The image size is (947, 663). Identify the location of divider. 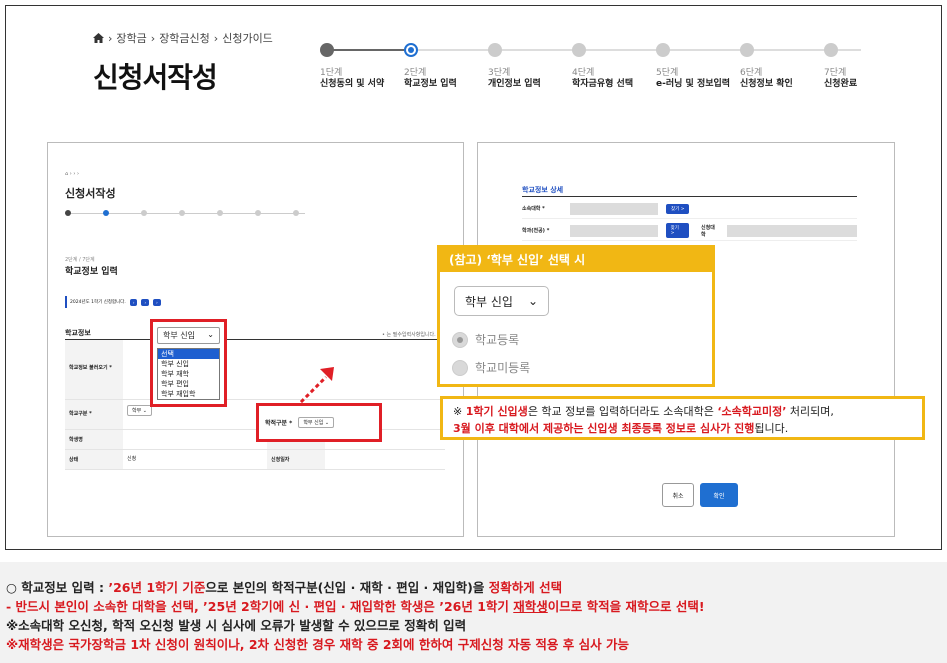
(689, 196).